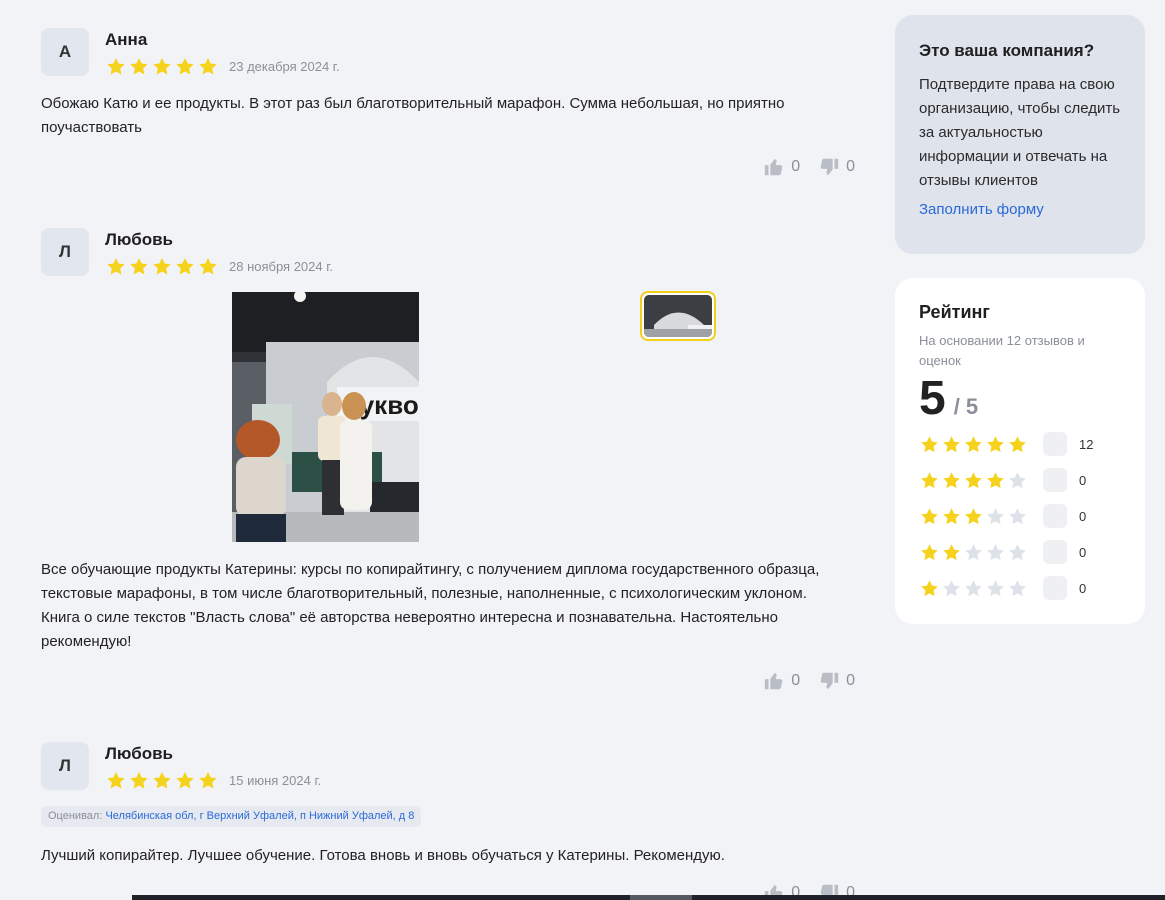 The width and height of the screenshot is (1165, 900). I want to click on review-photo: буквоед, so click(325, 417).